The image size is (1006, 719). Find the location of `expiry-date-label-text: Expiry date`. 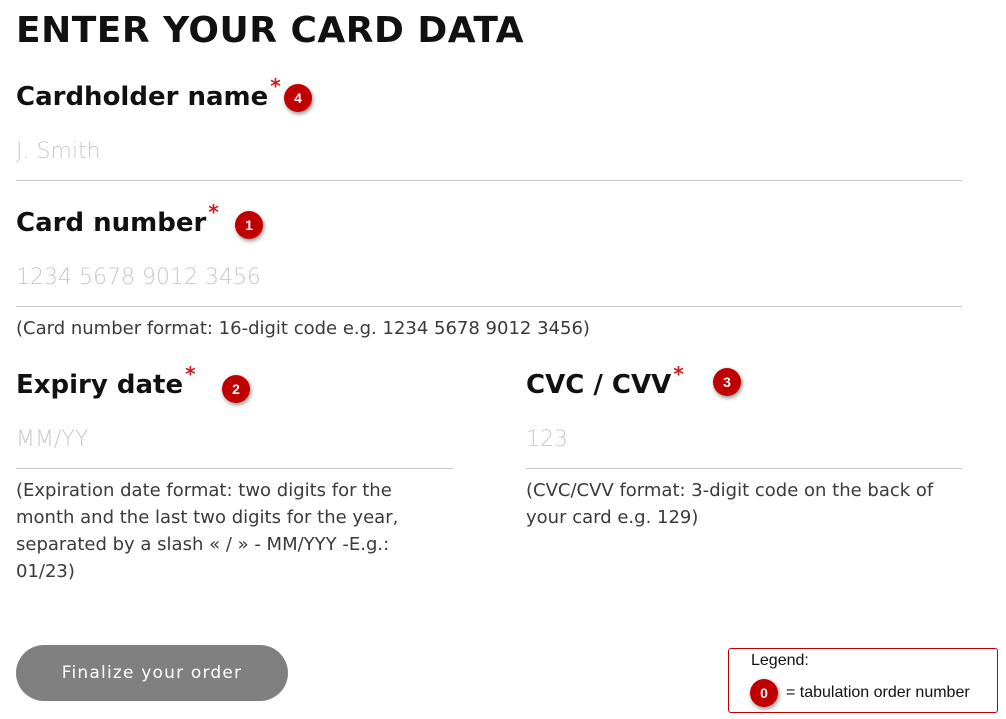

expiry-date-label-text: Expiry date is located at coordinates (100, 385).